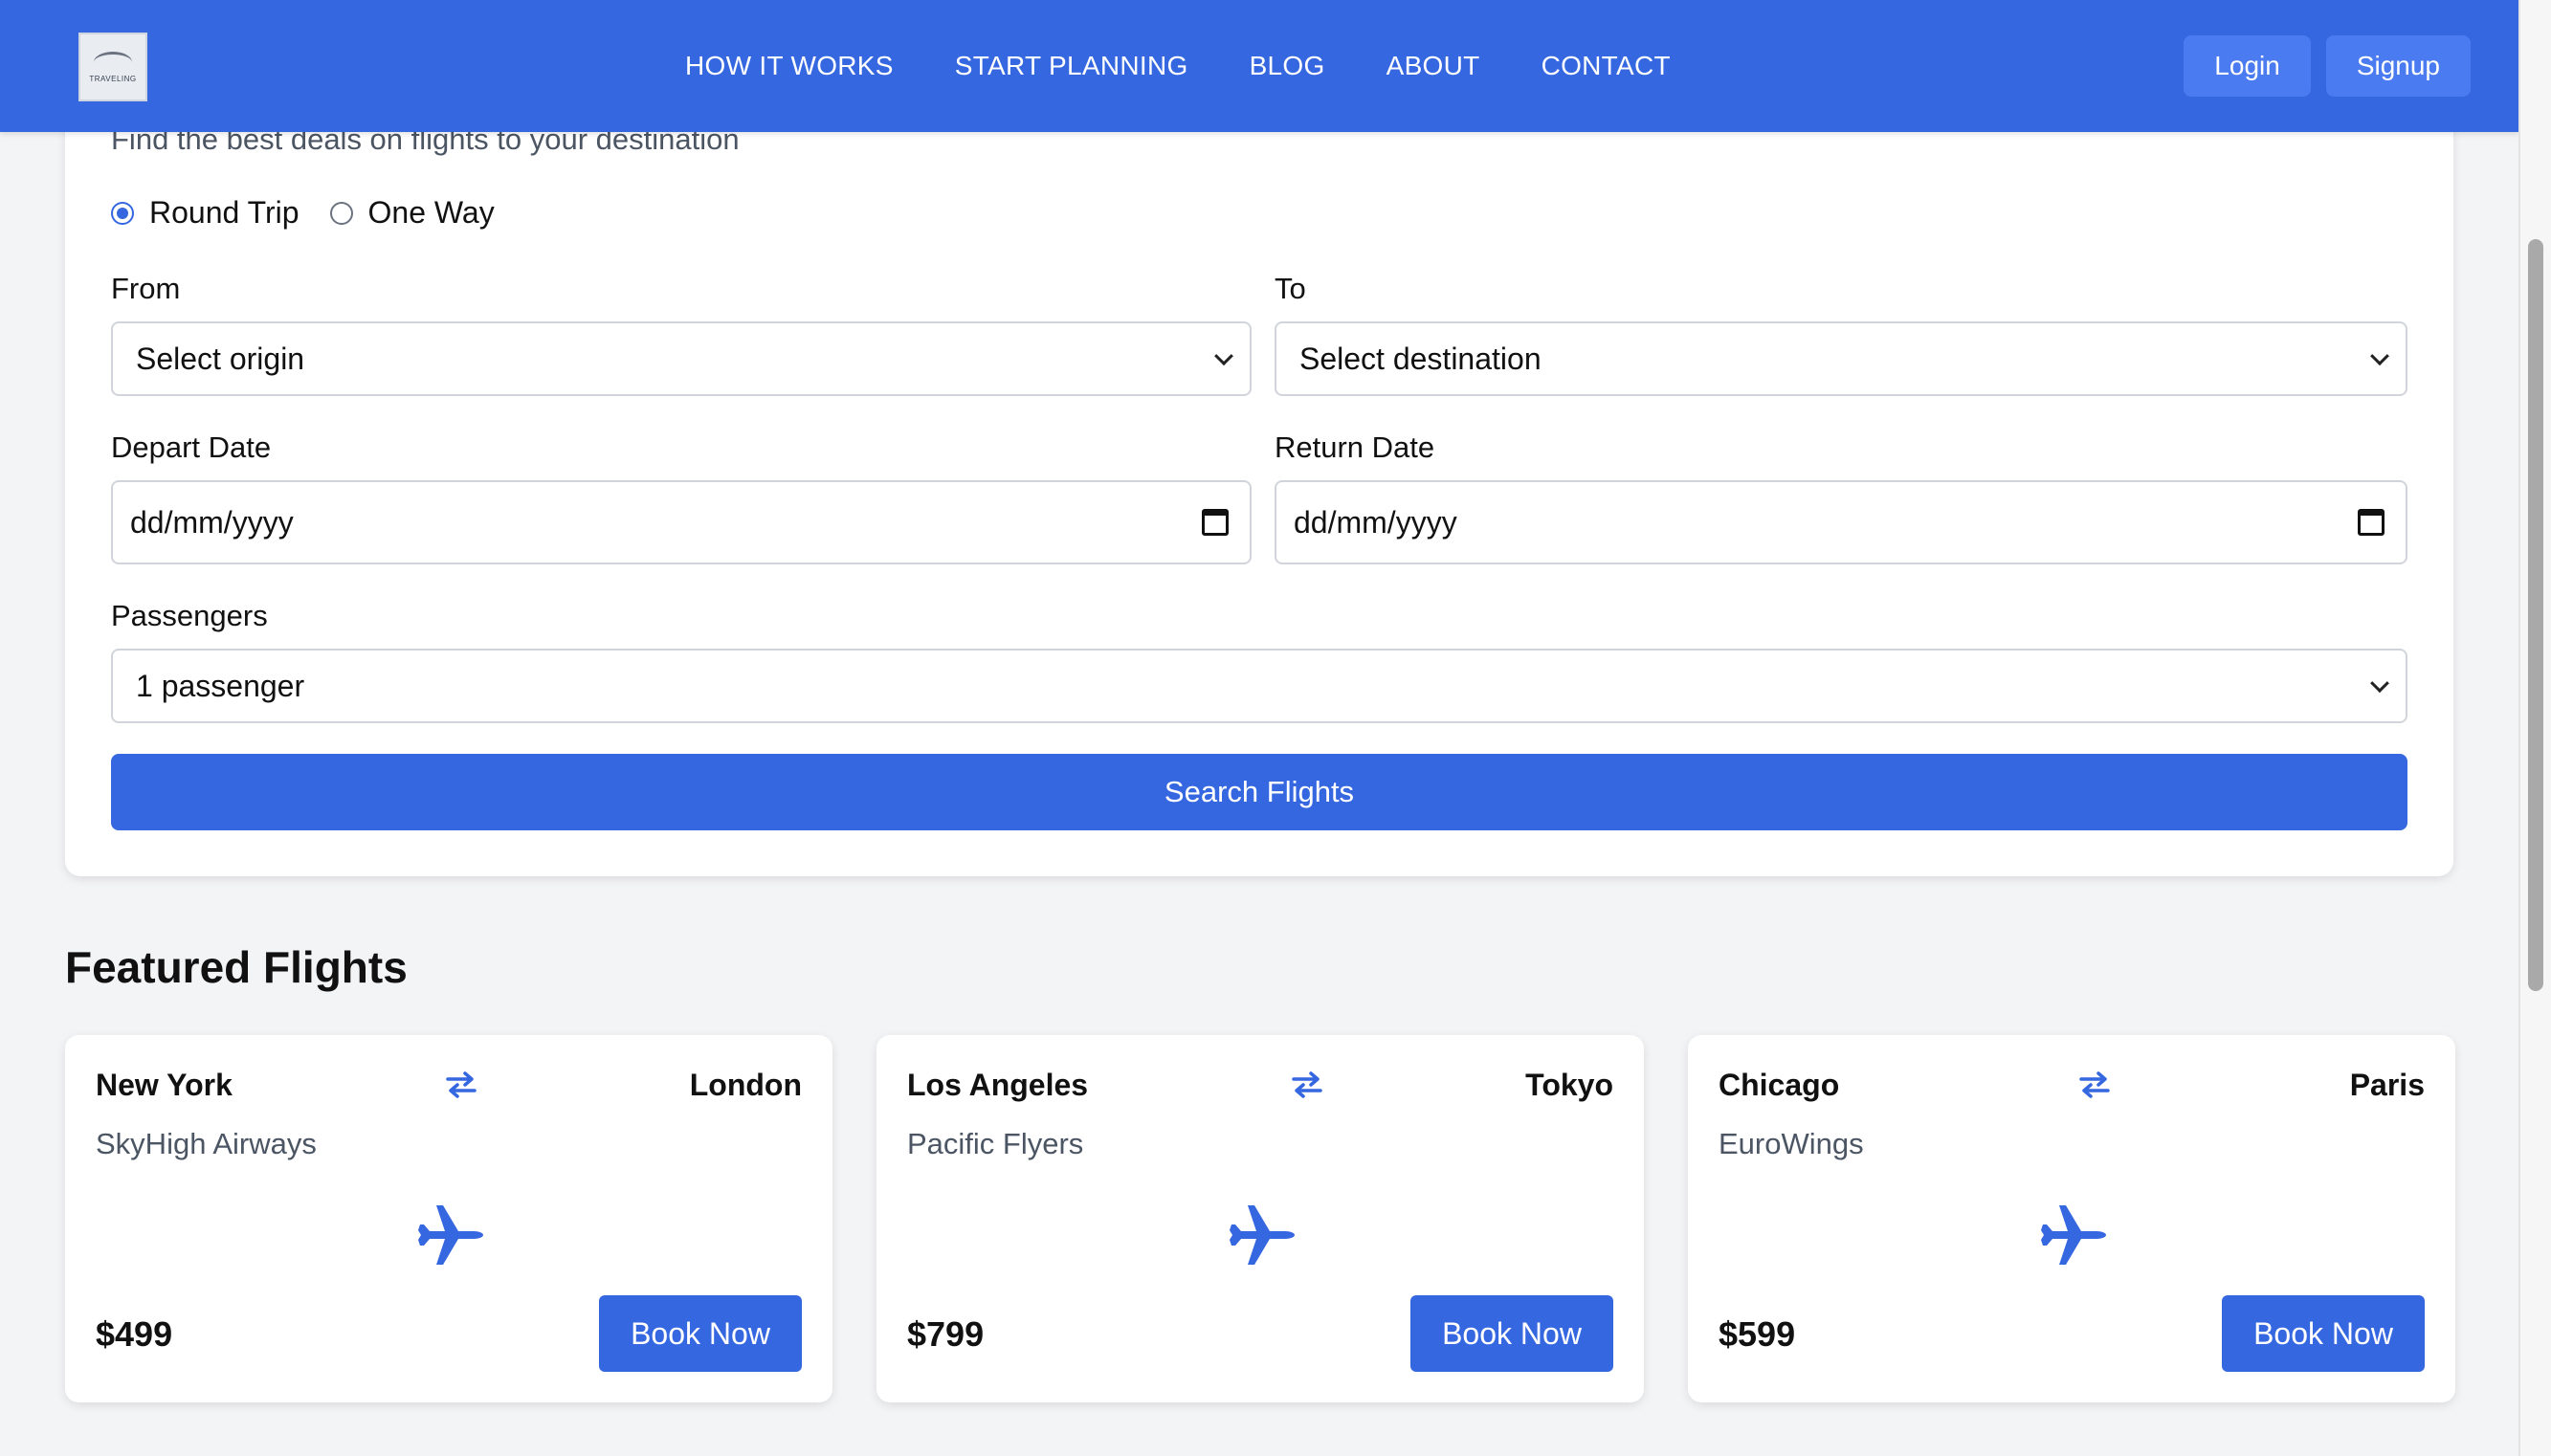  I want to click on nav-link-contact: CONTACT, so click(1606, 66).